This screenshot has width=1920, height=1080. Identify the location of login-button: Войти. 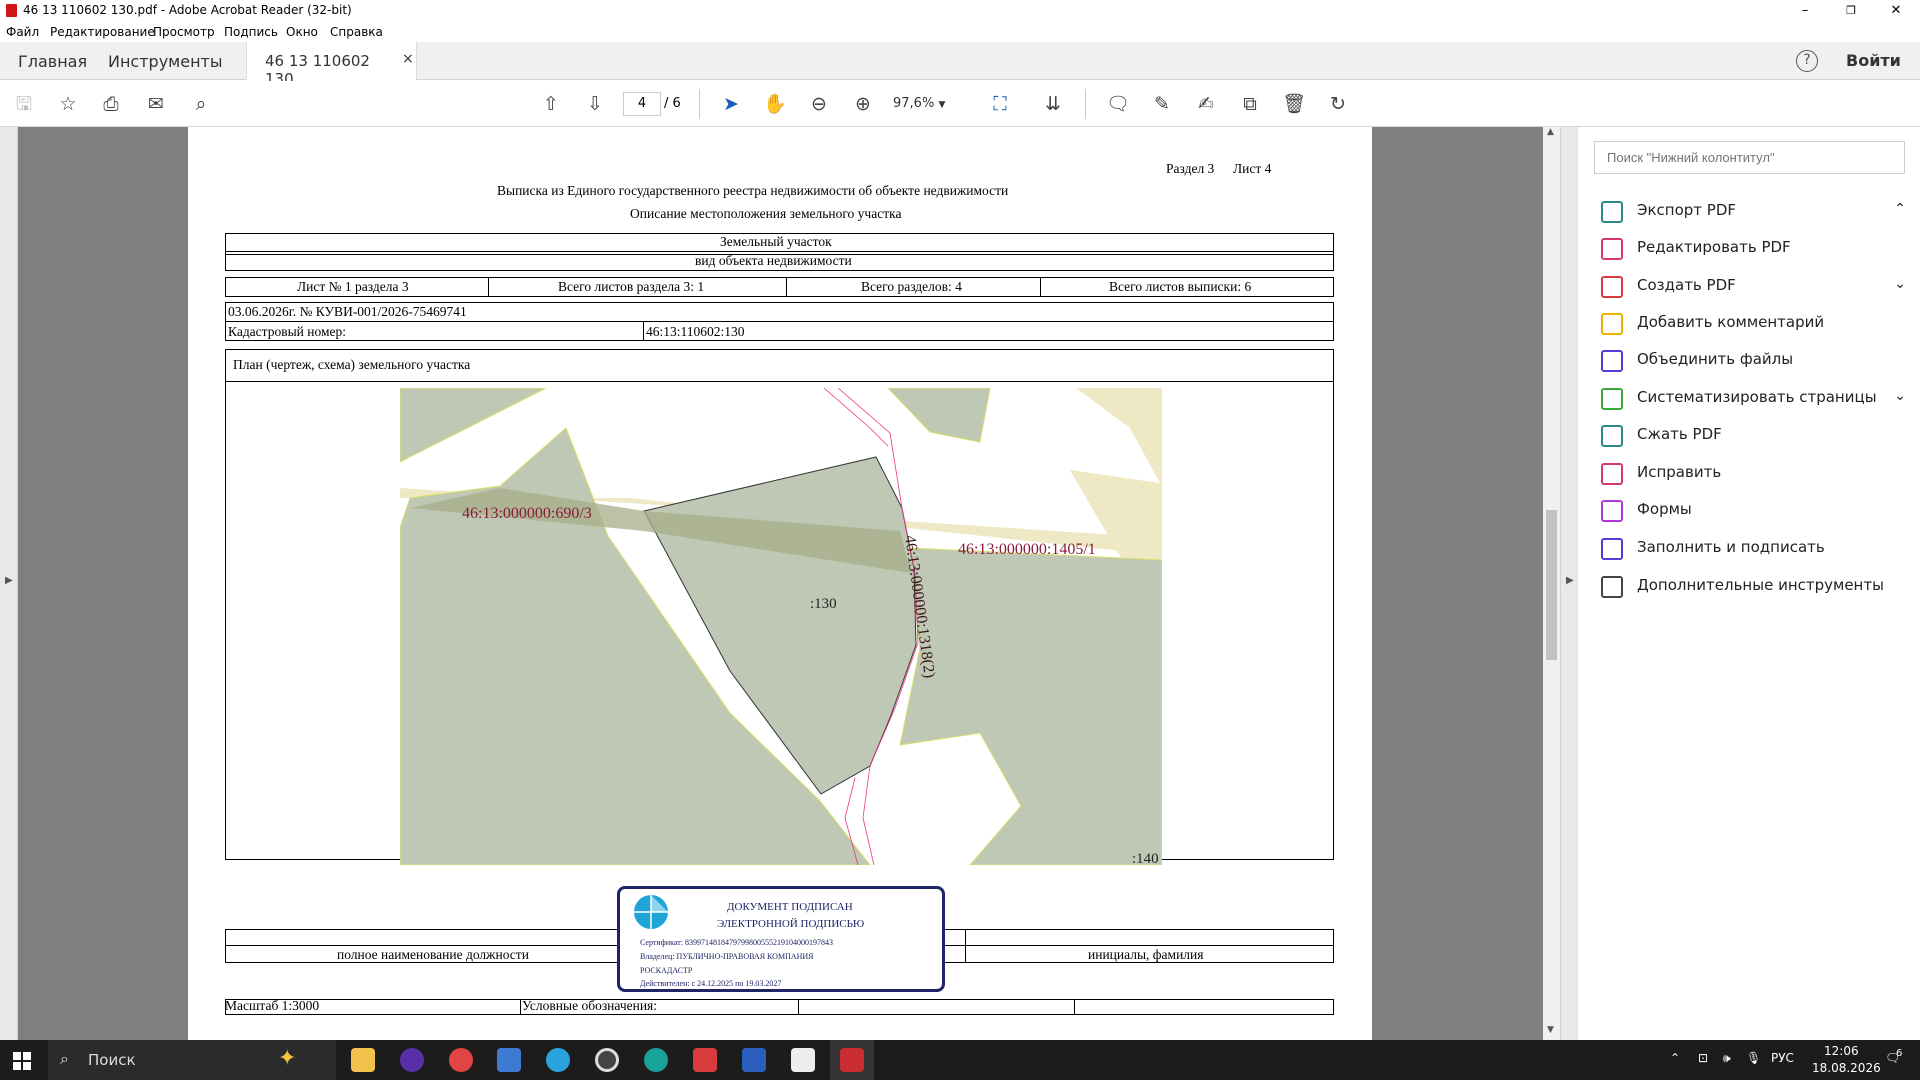
(1873, 60).